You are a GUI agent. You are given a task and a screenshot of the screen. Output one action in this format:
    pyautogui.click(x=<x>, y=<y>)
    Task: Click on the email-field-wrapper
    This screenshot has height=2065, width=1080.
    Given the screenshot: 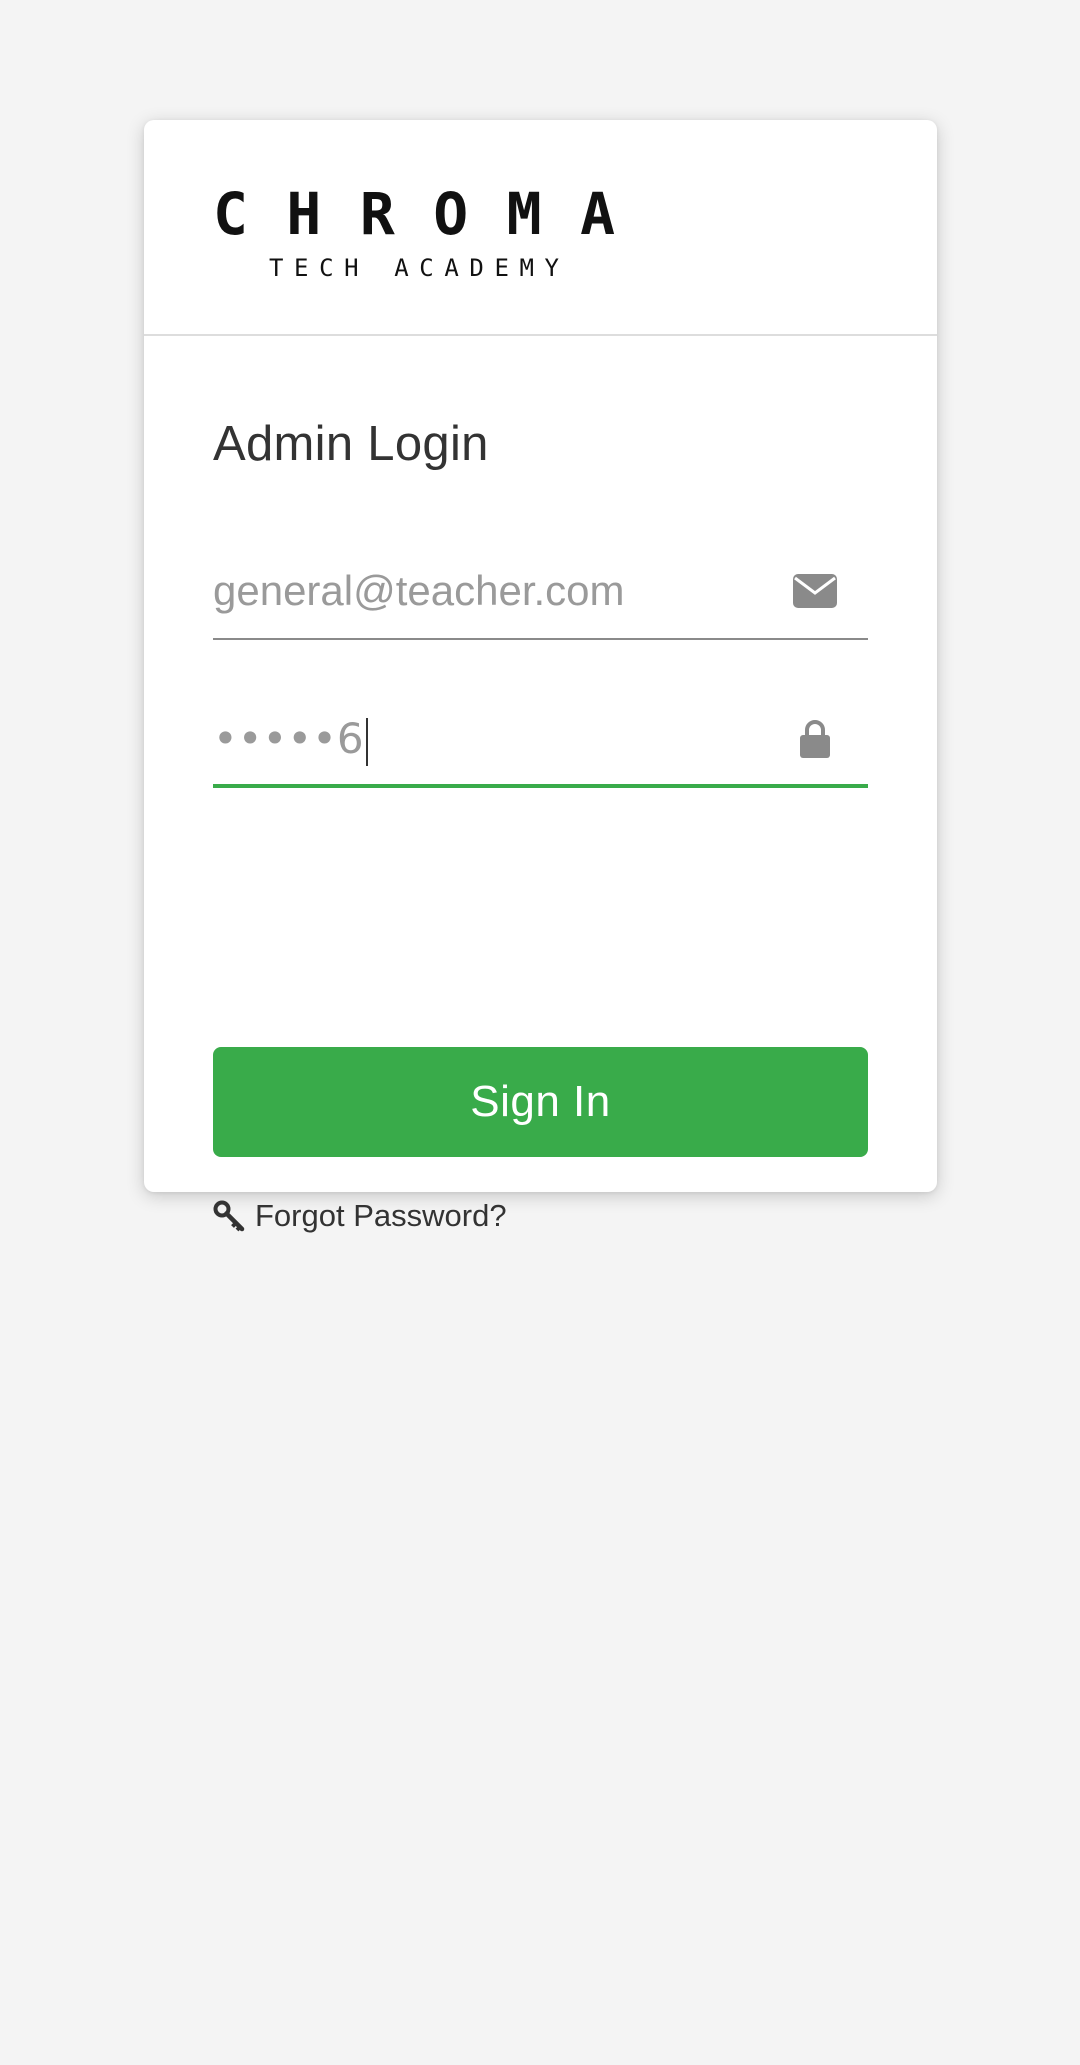 What is the action you would take?
    pyautogui.click(x=540, y=593)
    